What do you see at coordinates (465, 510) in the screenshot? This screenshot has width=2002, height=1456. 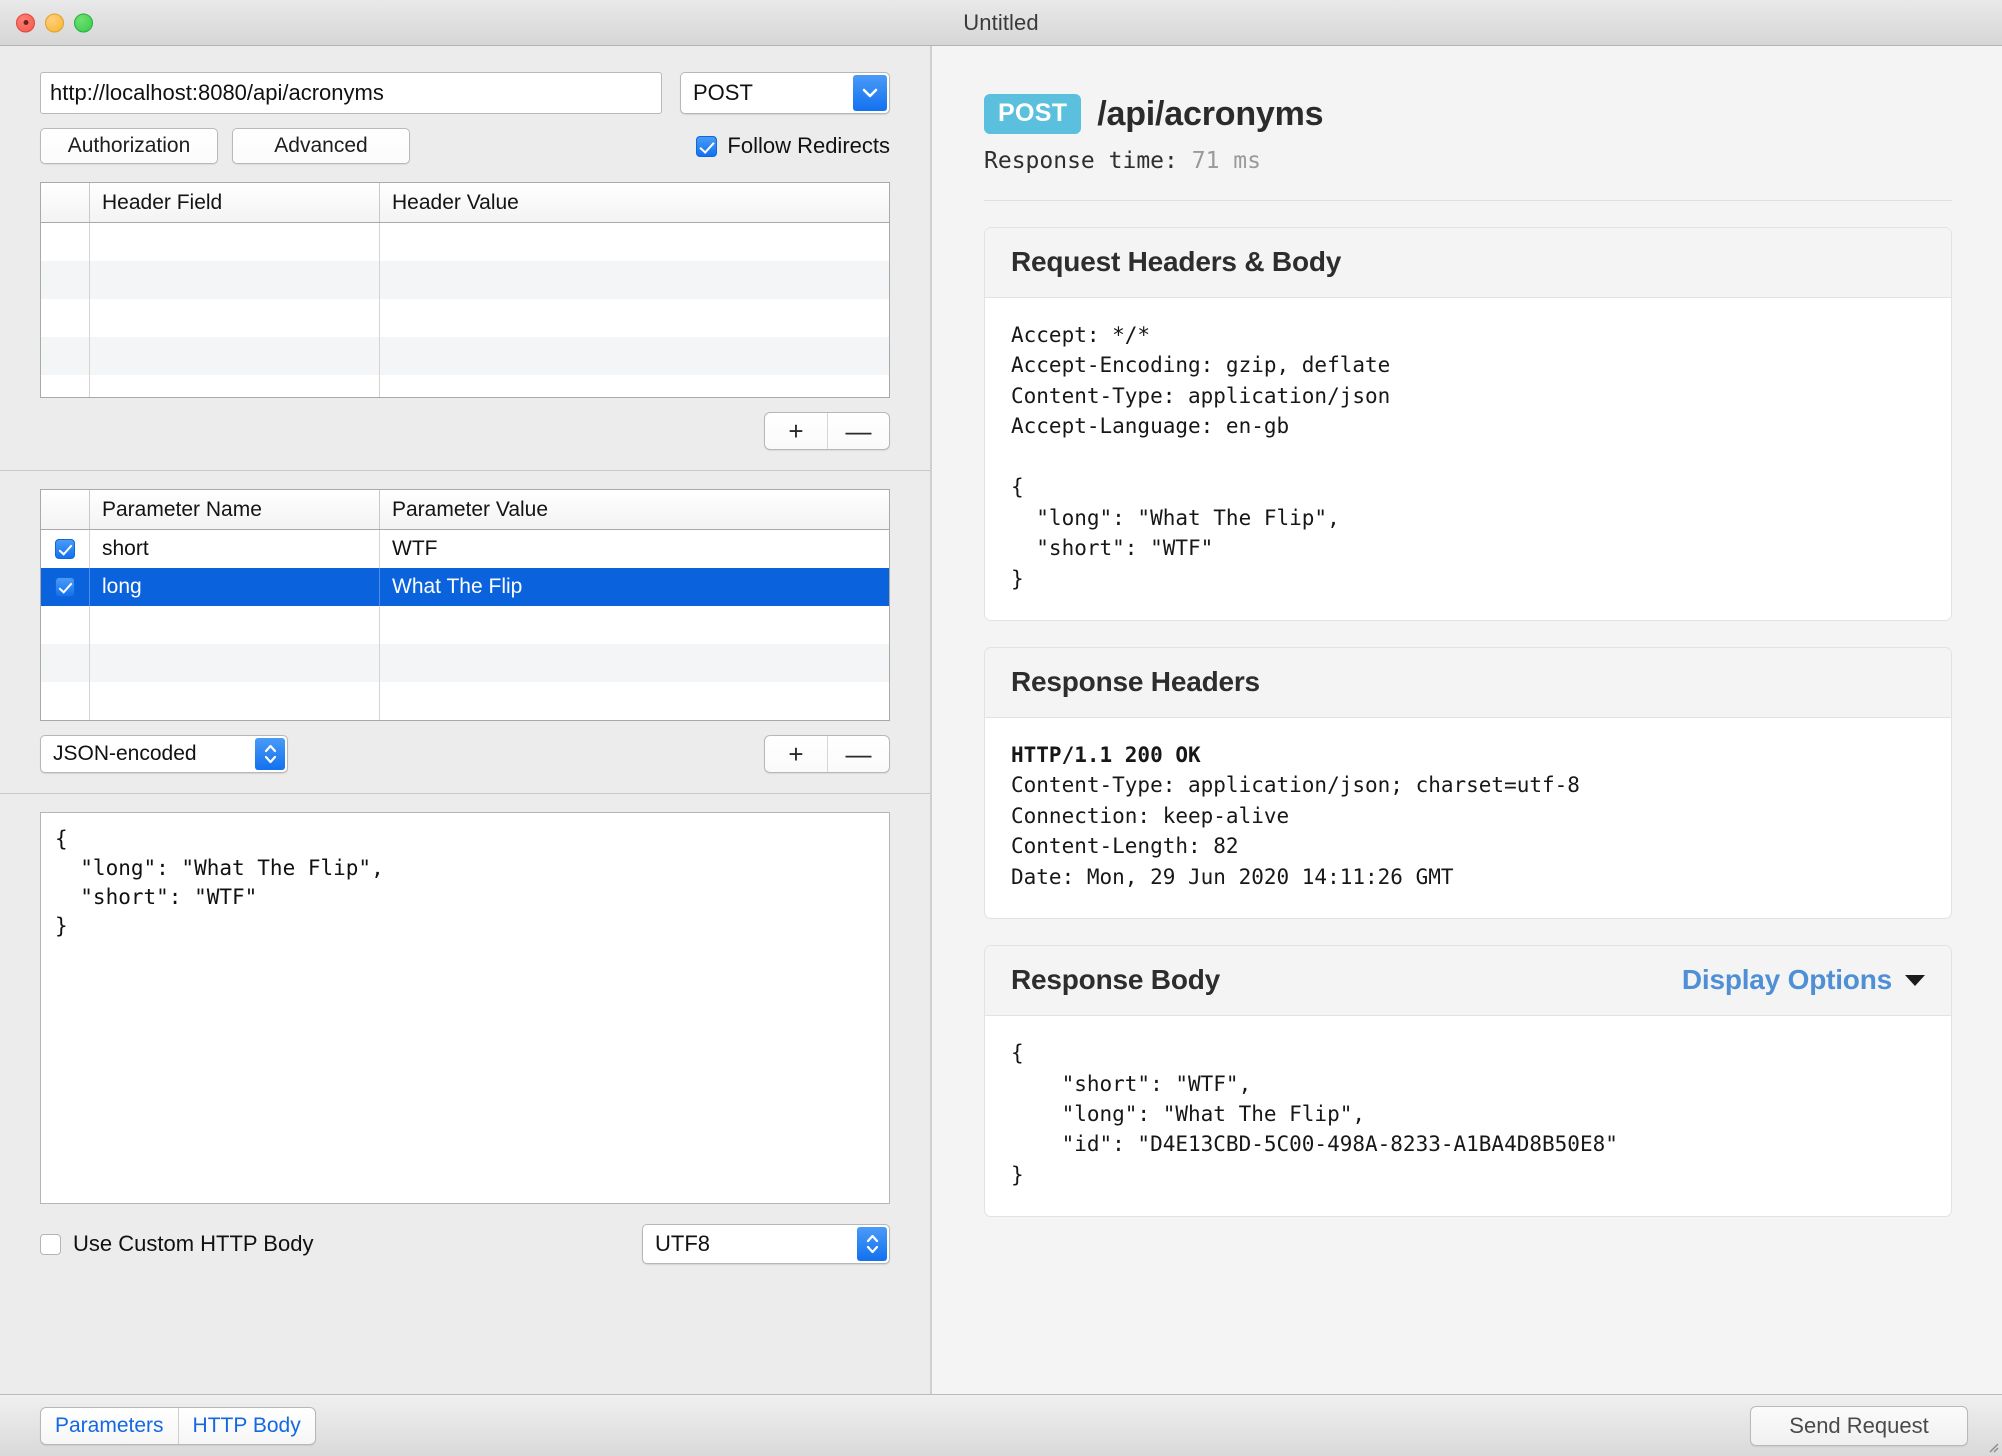 I see `parameters-table-header: Parameter Name Parameter Value` at bounding box center [465, 510].